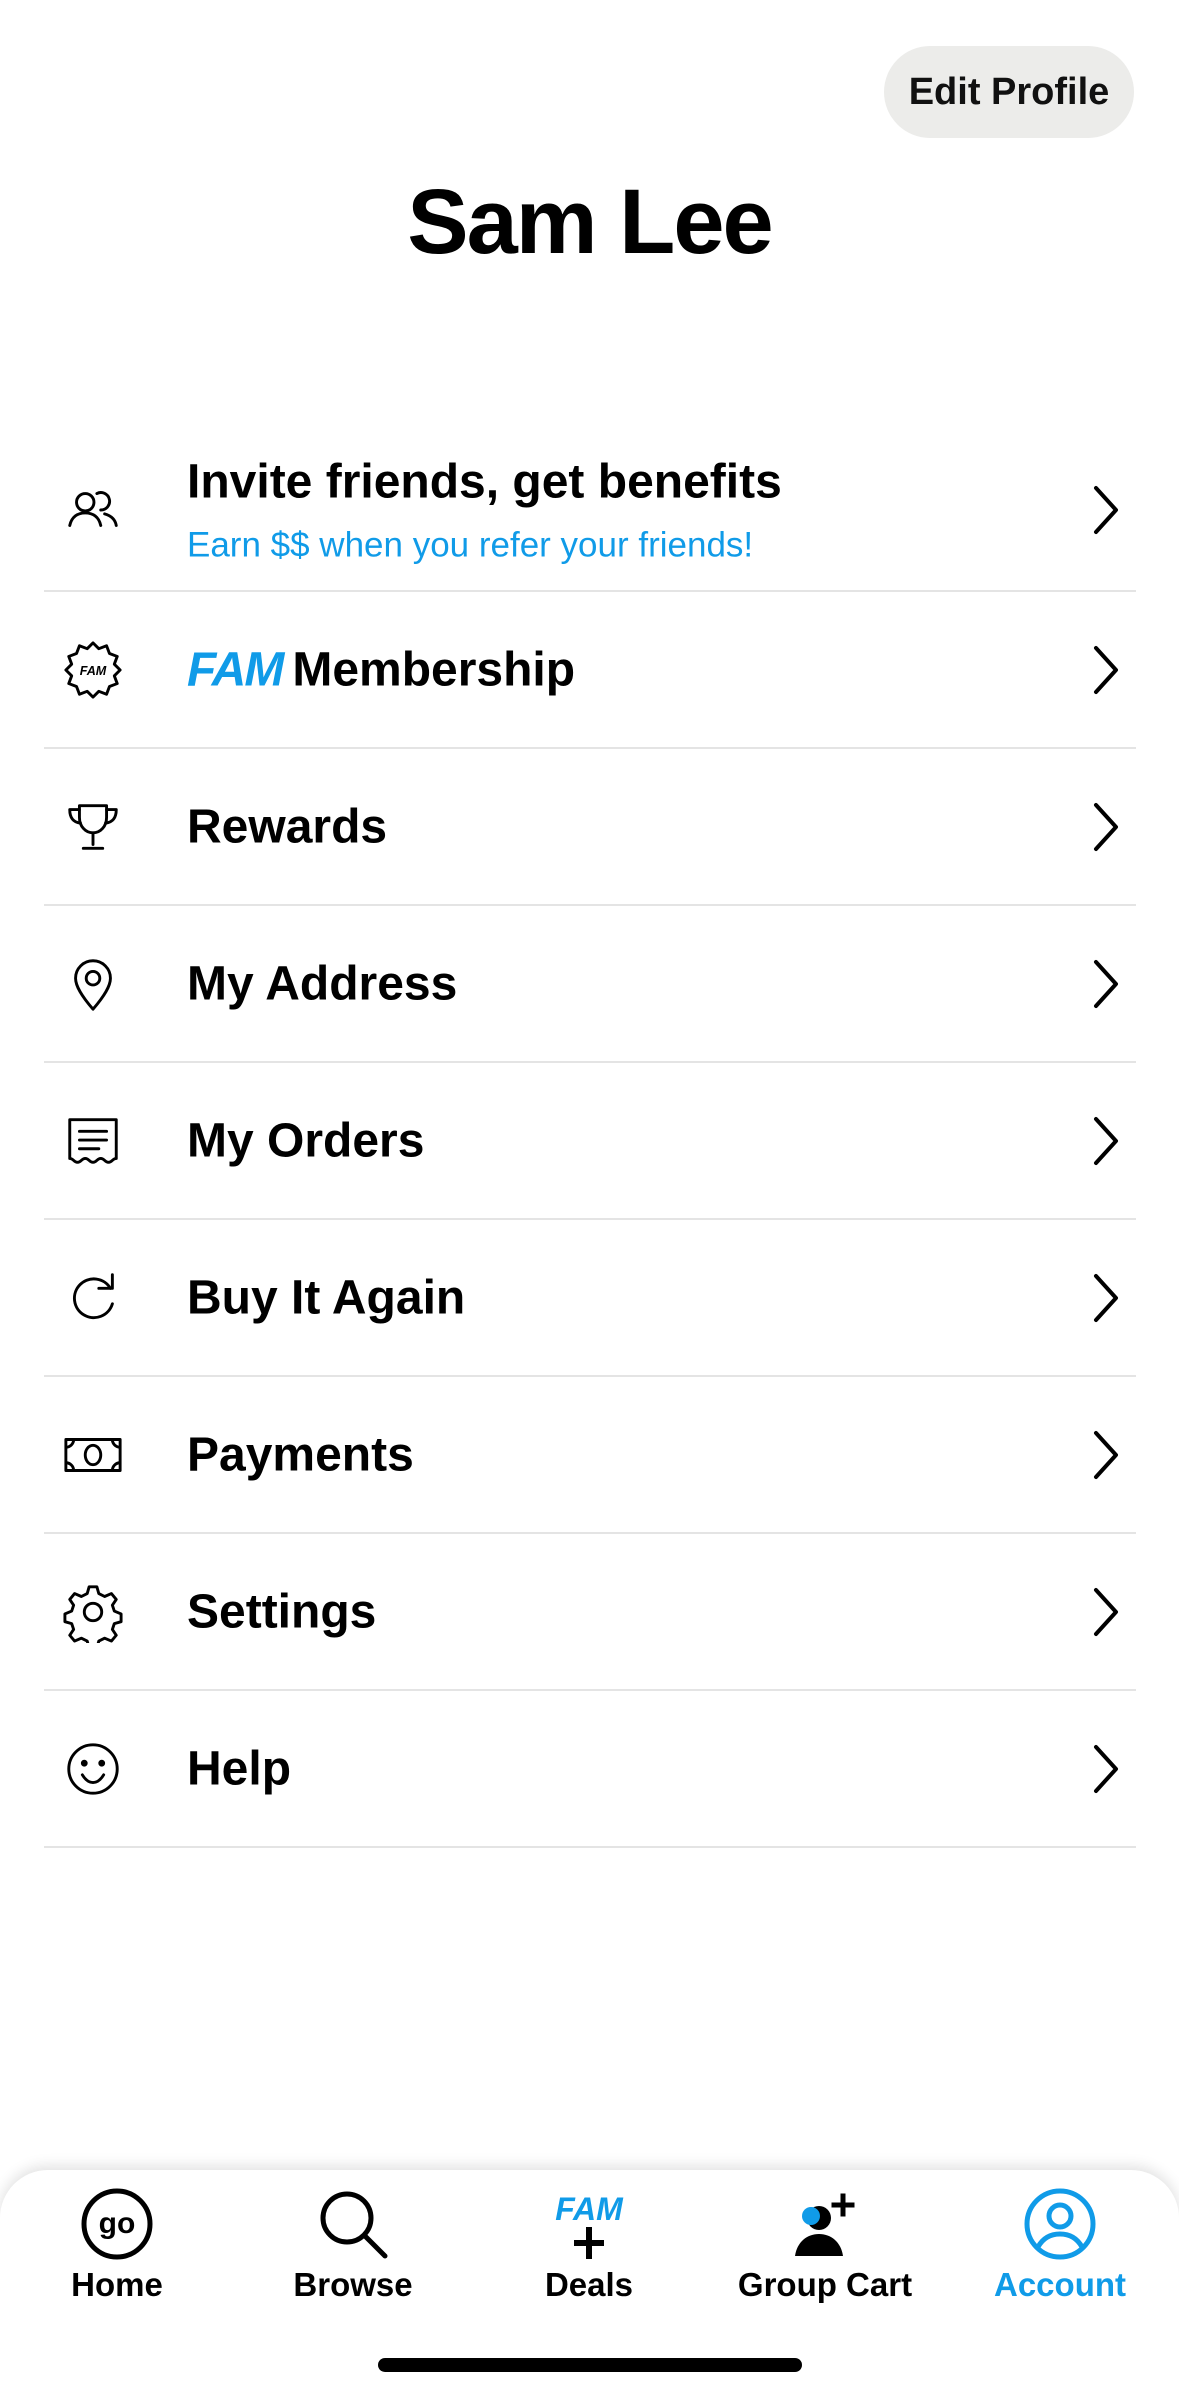  Describe the element at coordinates (93, 1455) in the screenshot. I see `cash-icon` at that location.